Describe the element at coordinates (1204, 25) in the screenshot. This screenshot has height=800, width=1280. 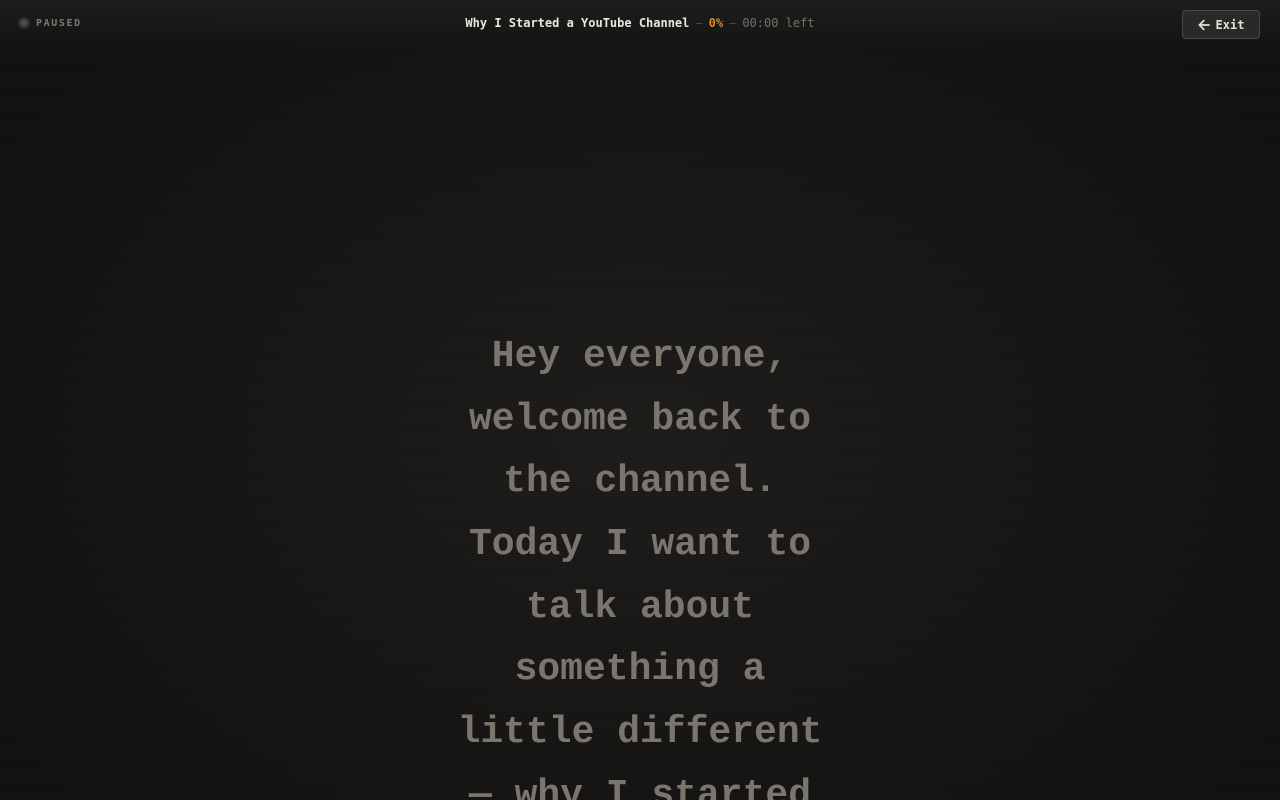
I see `arrow-left-icon` at that location.